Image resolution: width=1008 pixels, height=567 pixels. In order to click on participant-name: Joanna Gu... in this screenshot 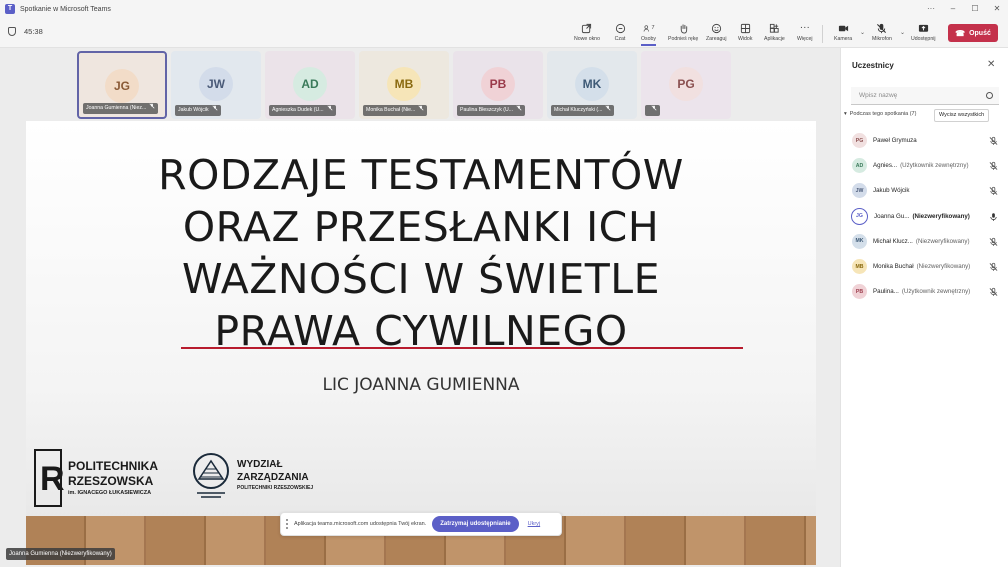, I will do `click(892, 216)`.